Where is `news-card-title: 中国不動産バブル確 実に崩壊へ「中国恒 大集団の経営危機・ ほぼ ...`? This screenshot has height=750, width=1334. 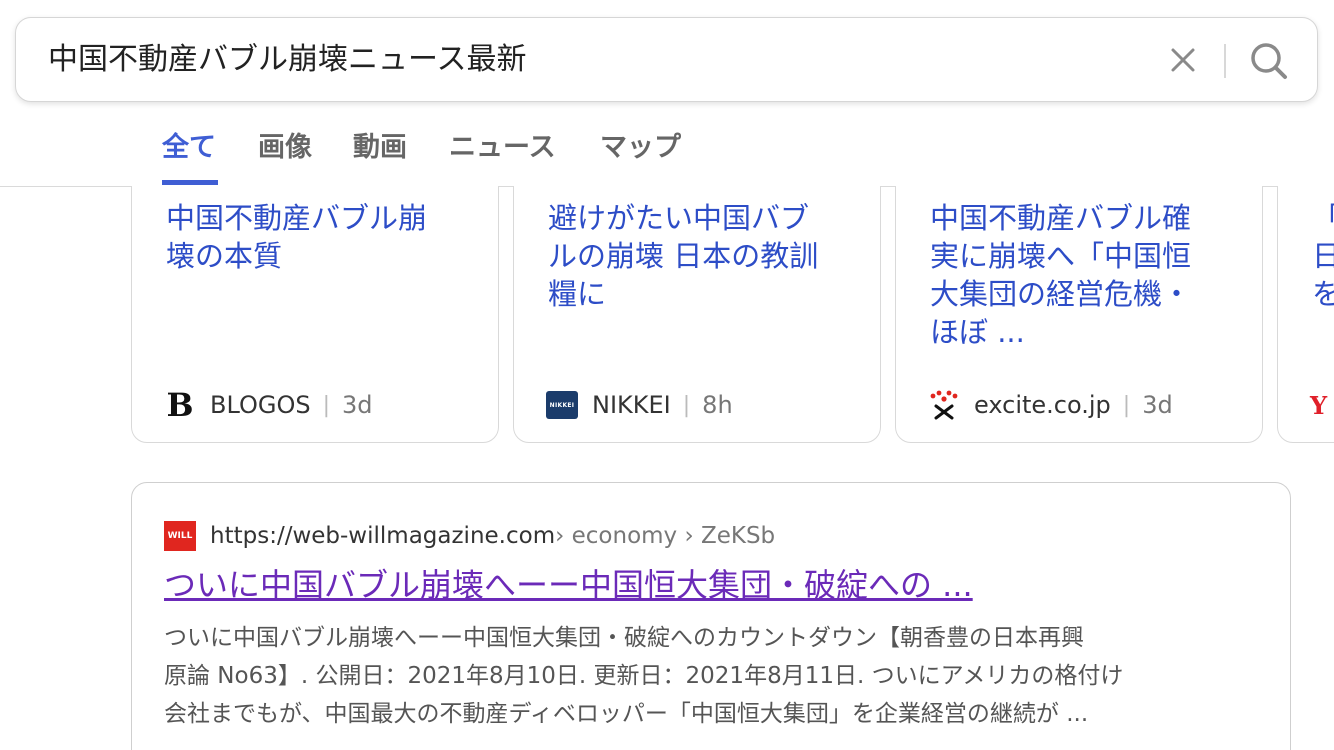
news-card-title: 中国不動産バブル確 実に崩壊へ「中国恒 大集団の経営危機・ ほぼ ... is located at coordinates (1080, 275).